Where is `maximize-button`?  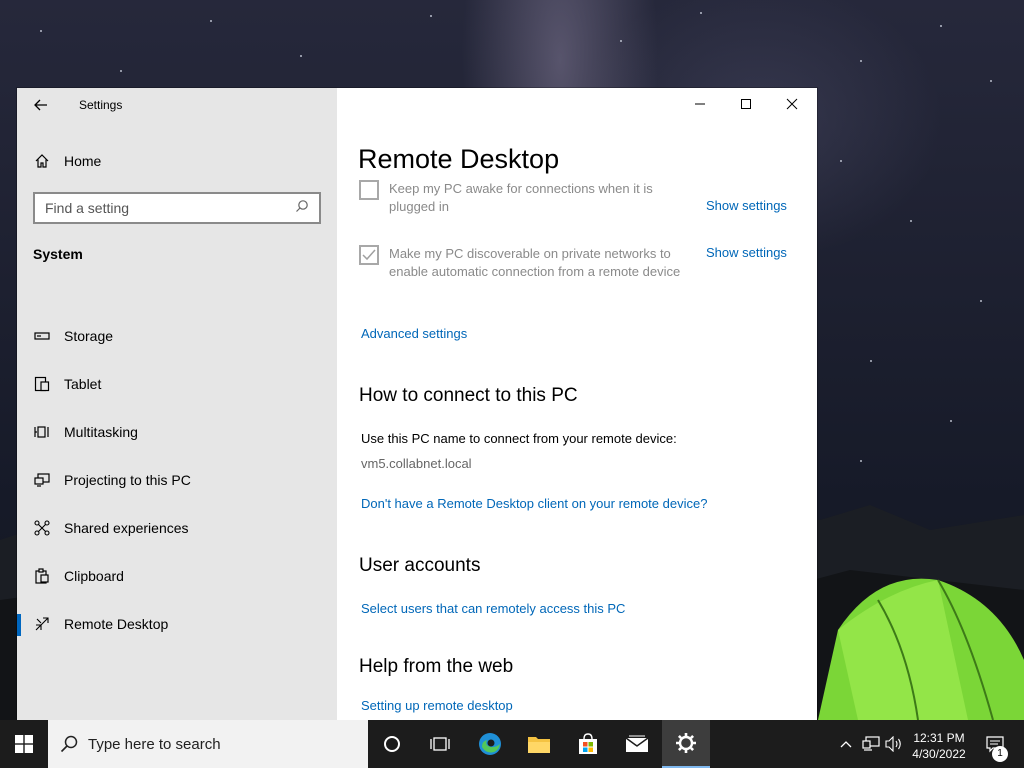 maximize-button is located at coordinates (746, 104).